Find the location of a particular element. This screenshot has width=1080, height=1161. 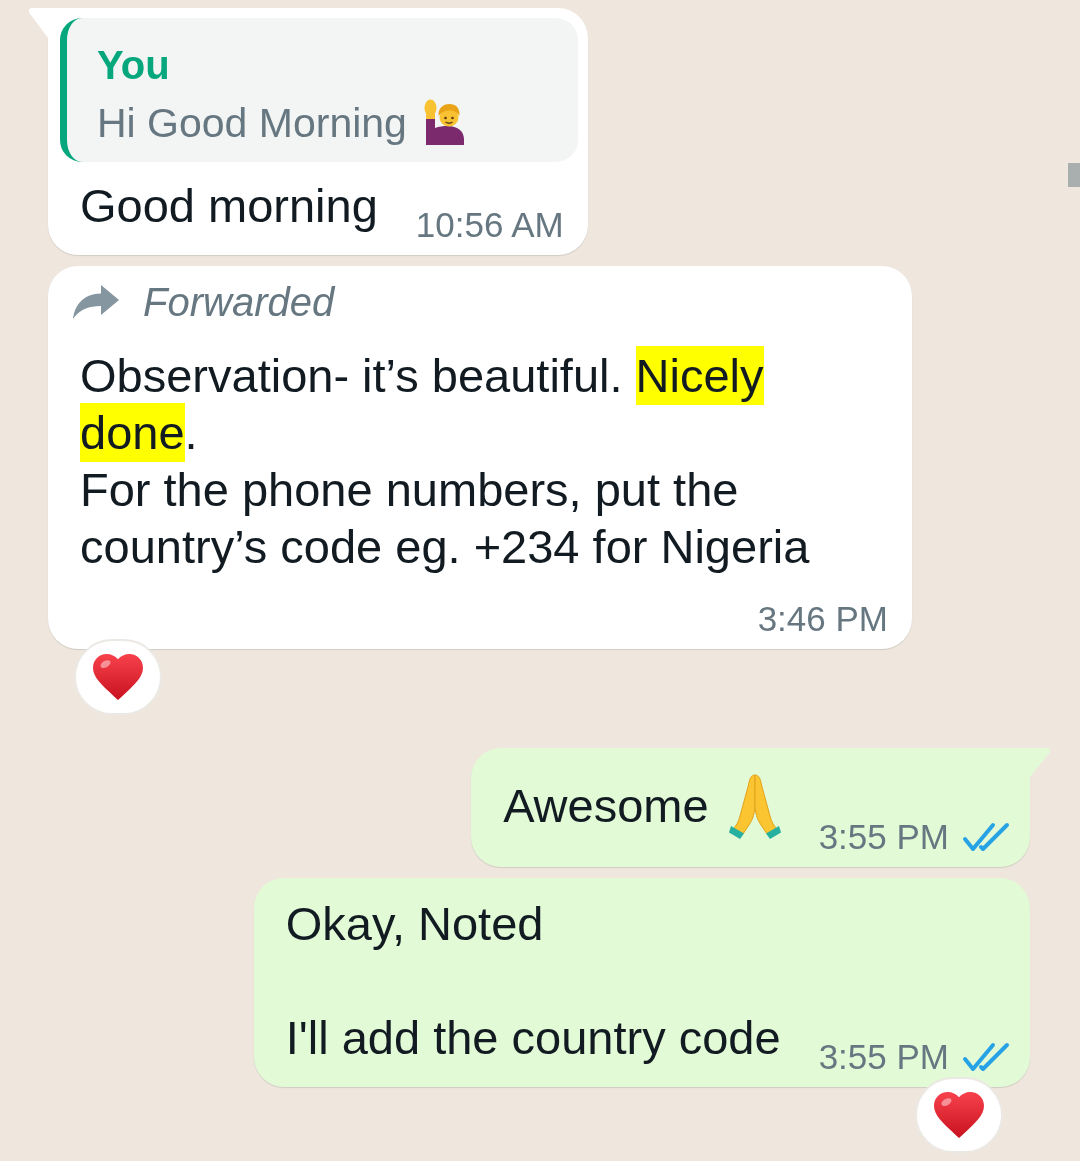

reply-quote: You Hi Good Morning is located at coordinates (319, 90).